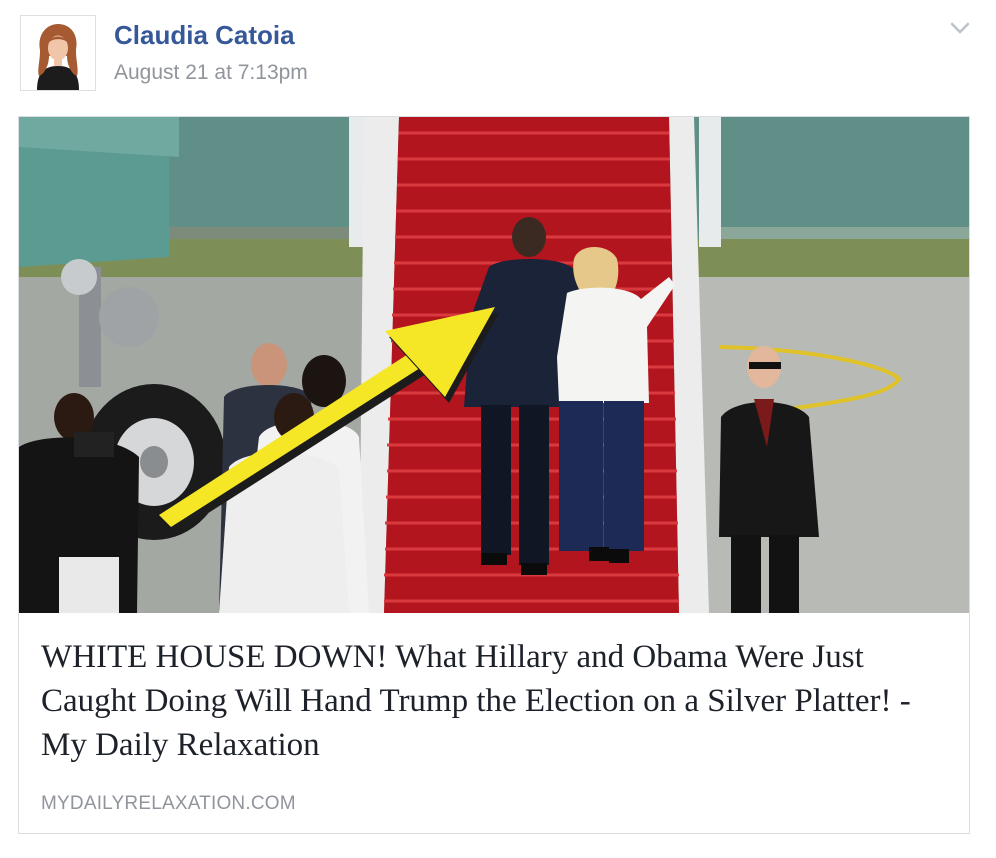  What do you see at coordinates (168, 803) in the screenshot?
I see `link-domain: MYDAILYRELAXATION.COM` at bounding box center [168, 803].